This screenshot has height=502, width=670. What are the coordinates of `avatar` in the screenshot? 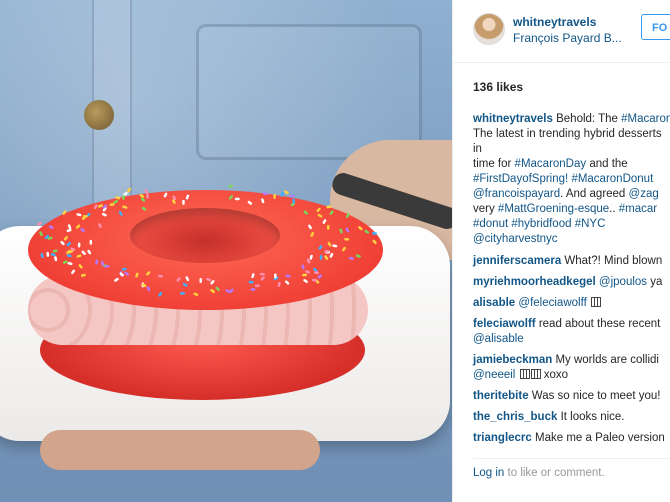 It's located at (489, 29).